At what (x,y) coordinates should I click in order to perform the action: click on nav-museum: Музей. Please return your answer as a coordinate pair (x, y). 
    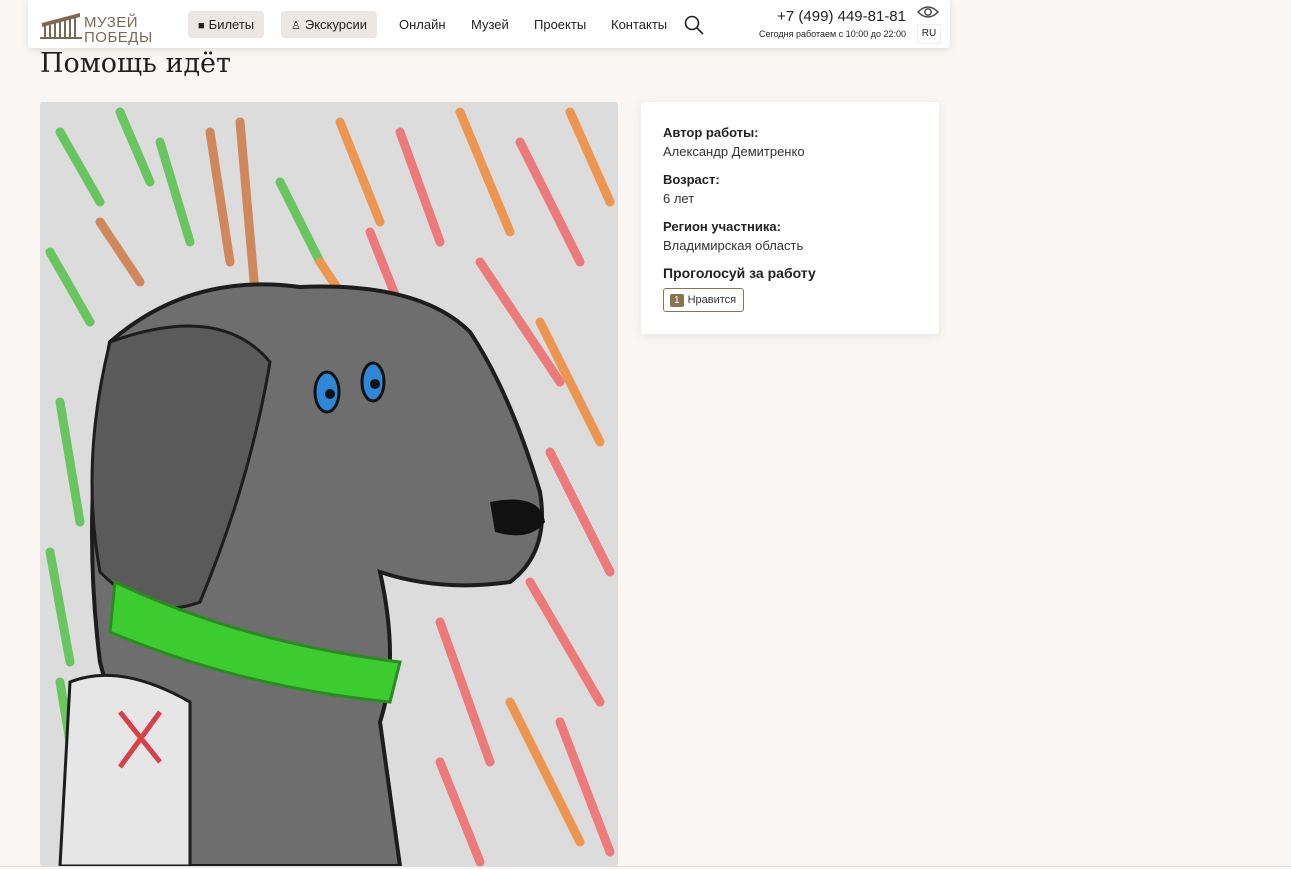
    Looking at the image, I should click on (490, 24).